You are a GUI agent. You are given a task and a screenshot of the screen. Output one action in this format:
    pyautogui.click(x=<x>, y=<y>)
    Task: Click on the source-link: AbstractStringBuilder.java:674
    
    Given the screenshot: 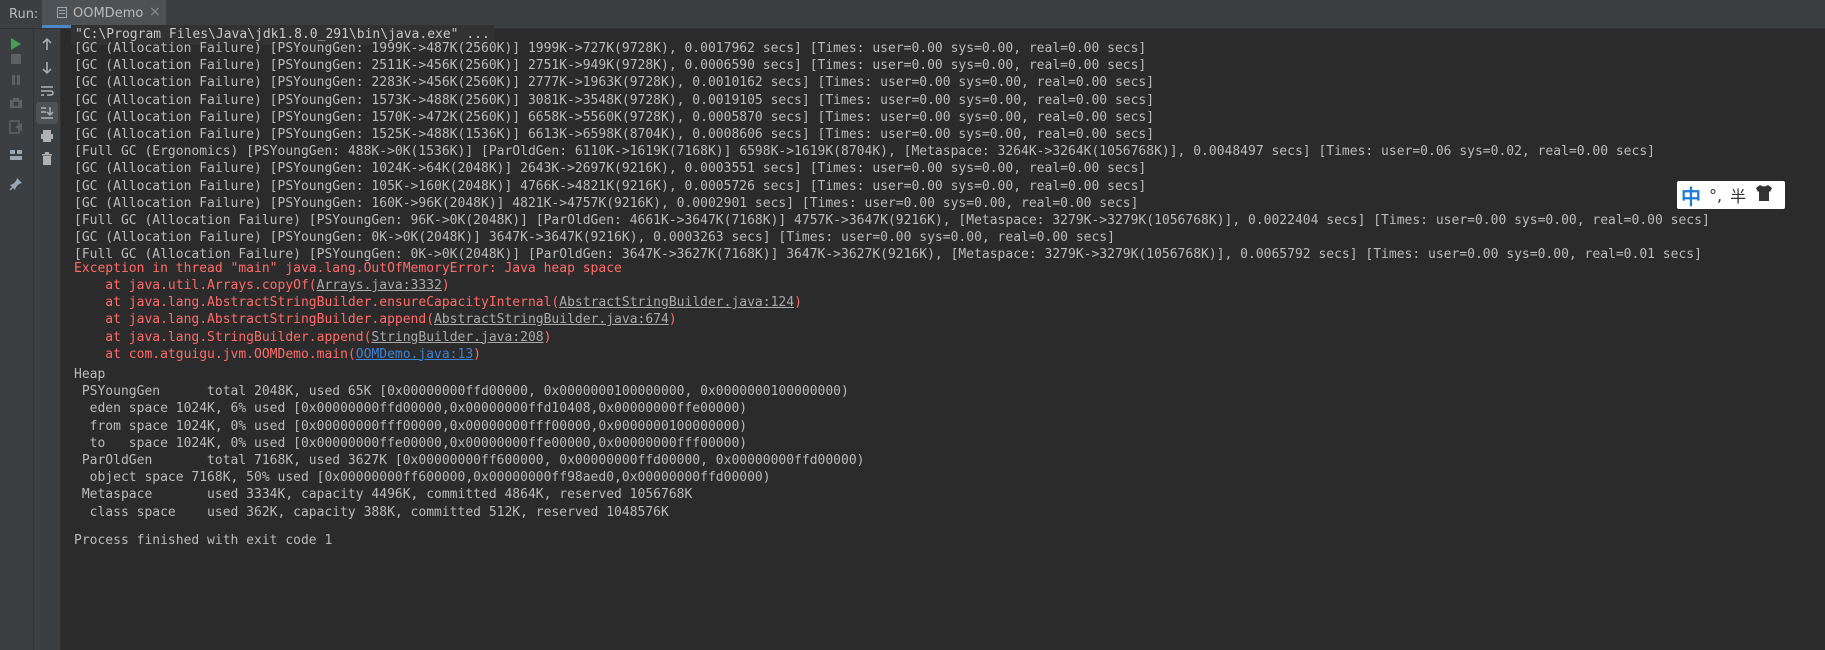 What is the action you would take?
    pyautogui.click(x=551, y=319)
    